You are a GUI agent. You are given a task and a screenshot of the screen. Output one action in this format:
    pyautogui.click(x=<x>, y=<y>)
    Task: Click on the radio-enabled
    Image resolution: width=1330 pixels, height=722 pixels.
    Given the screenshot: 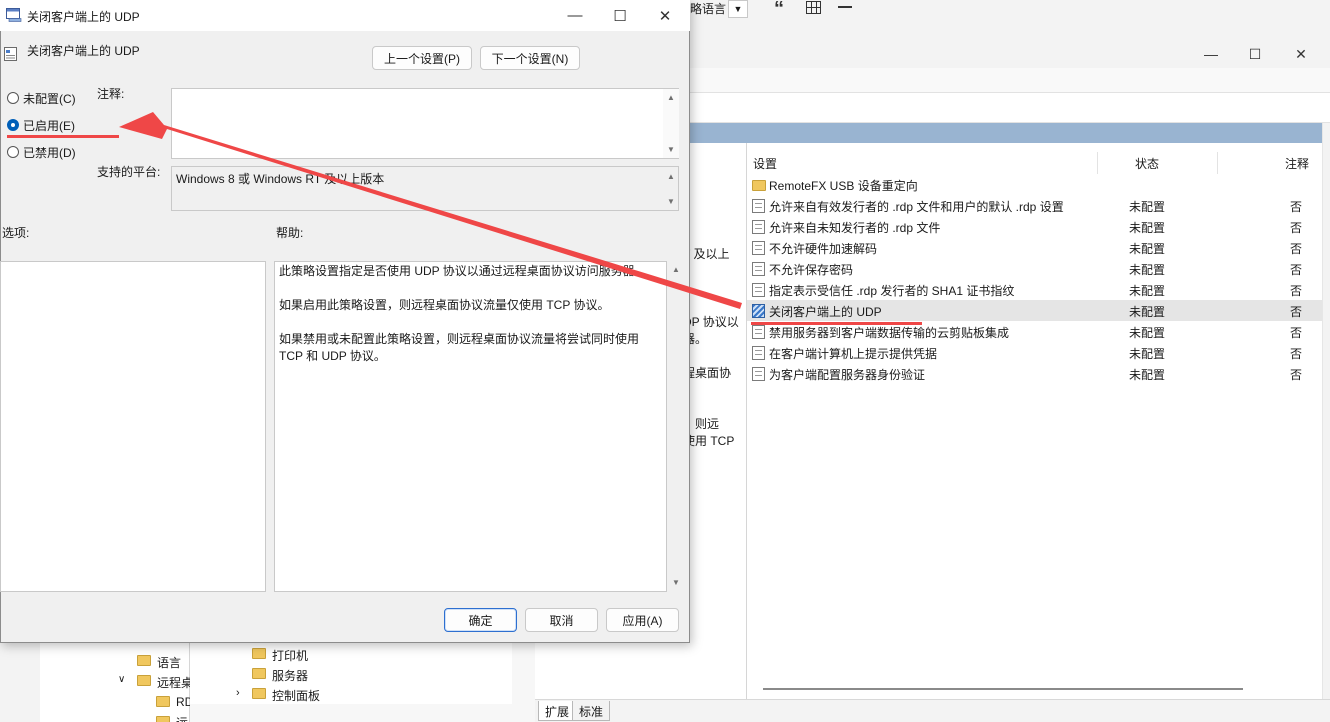 What is the action you would take?
    pyautogui.click(x=13, y=125)
    